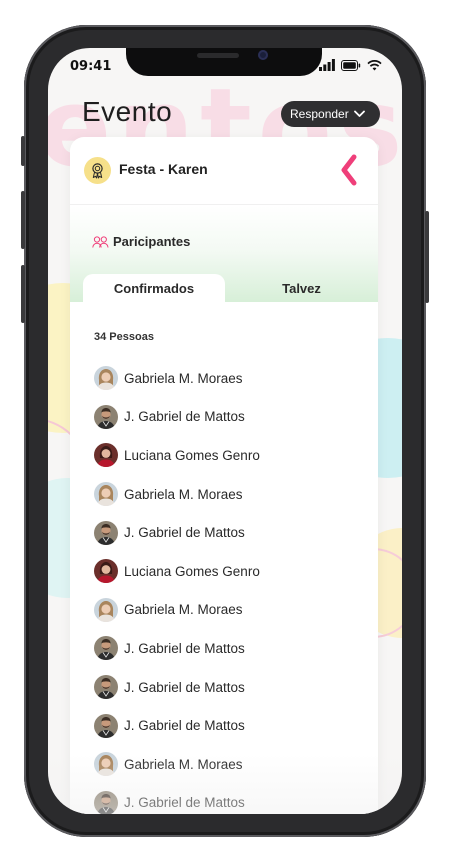 Image resolution: width=454 pixels, height=847 pixels. What do you see at coordinates (163, 169) in the screenshot?
I see `event-name: Festa - Karen` at bounding box center [163, 169].